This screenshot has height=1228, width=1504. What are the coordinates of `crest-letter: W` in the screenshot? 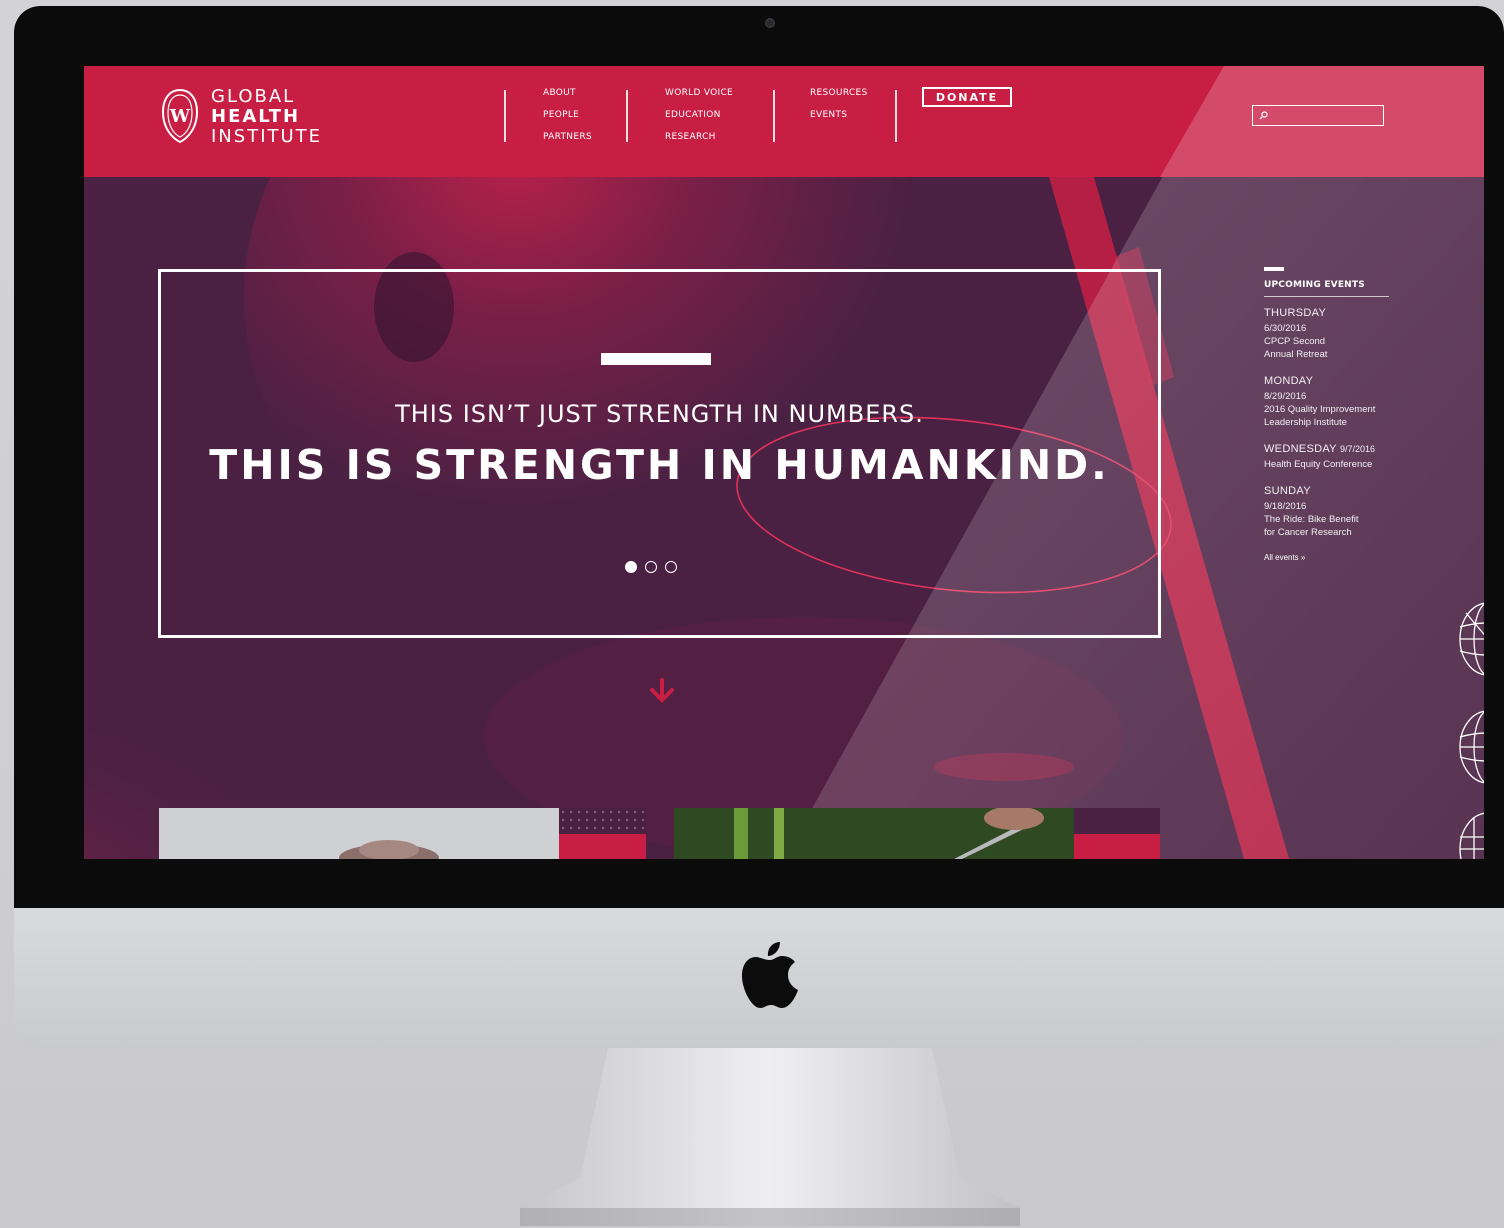 It's located at (180, 116).